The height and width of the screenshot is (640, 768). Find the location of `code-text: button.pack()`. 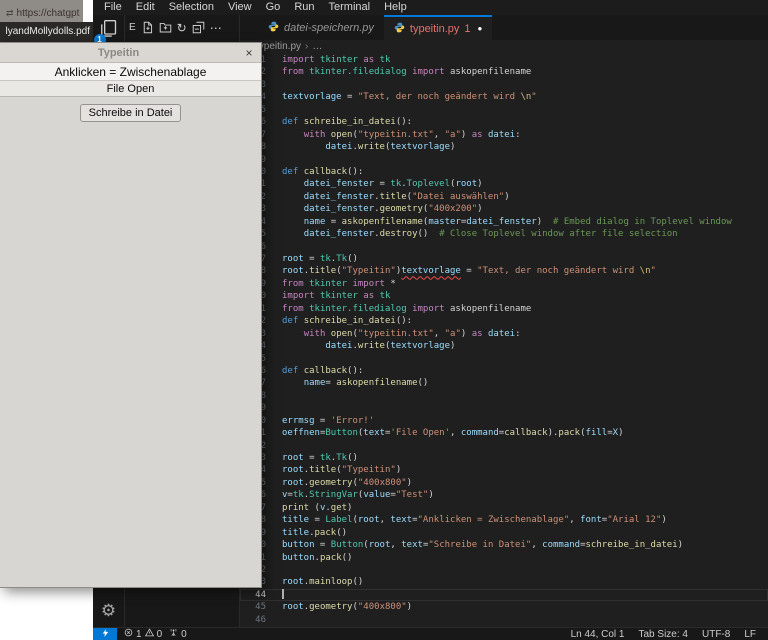

code-text: button.pack() is located at coordinates (317, 557).